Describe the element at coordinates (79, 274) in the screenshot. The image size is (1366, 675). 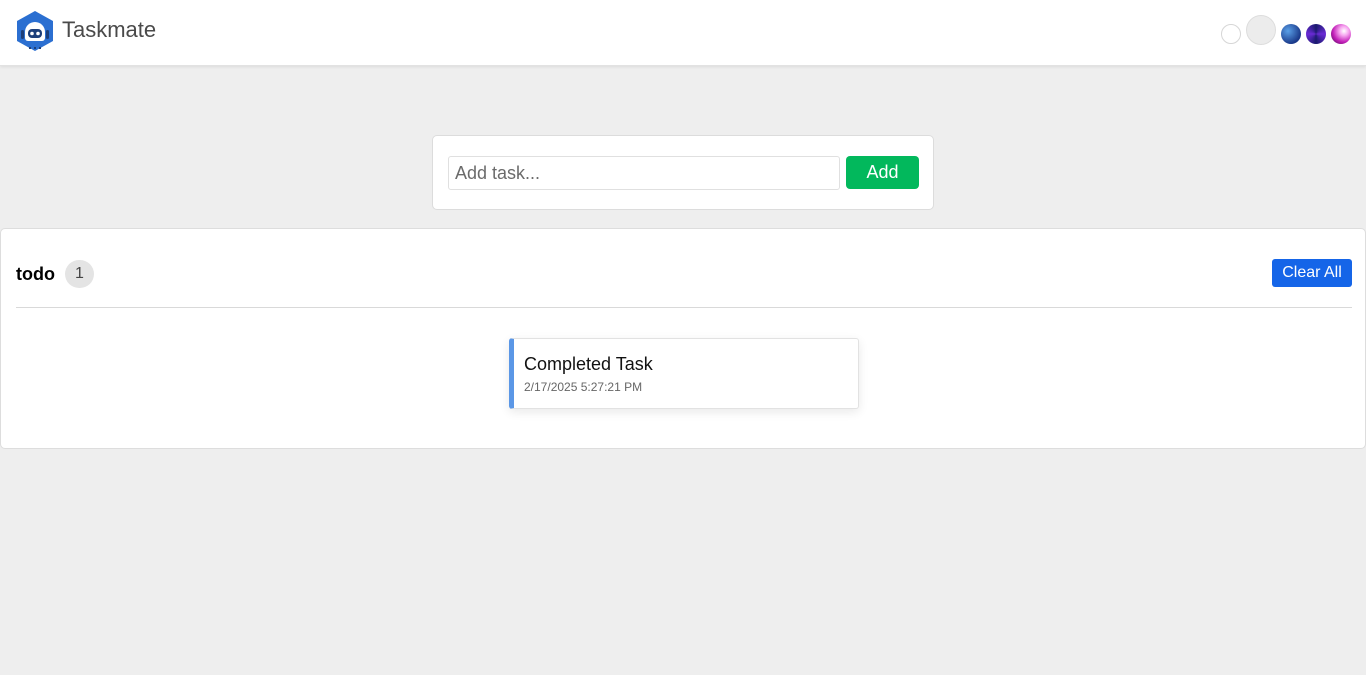
I see `task-count-badge: 1` at that location.